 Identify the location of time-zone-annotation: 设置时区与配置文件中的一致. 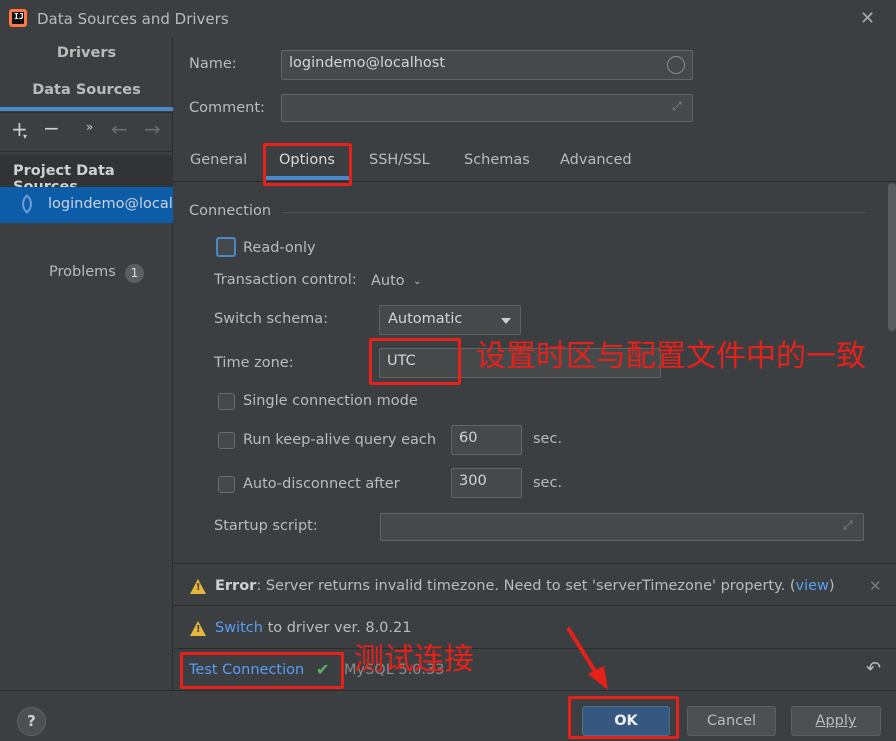
(671, 356).